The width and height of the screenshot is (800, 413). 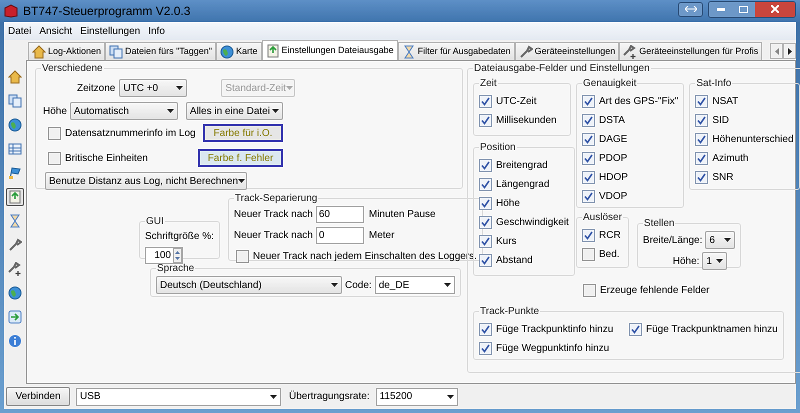 What do you see at coordinates (613, 197) in the screenshot?
I see `checkbox-label: VDOP` at bounding box center [613, 197].